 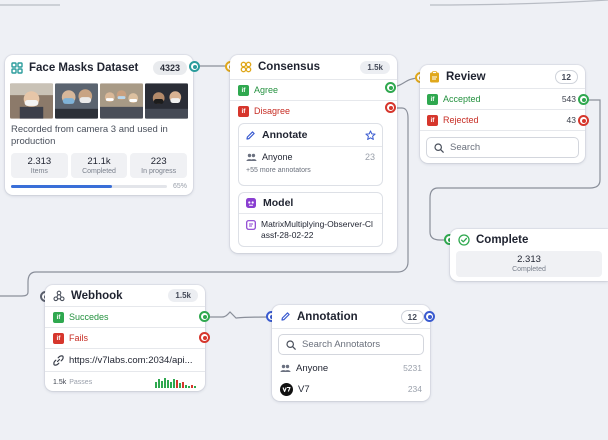 What do you see at coordinates (125, 295) in the screenshot?
I see `webhook-header: Webhook 1.5k` at bounding box center [125, 295].